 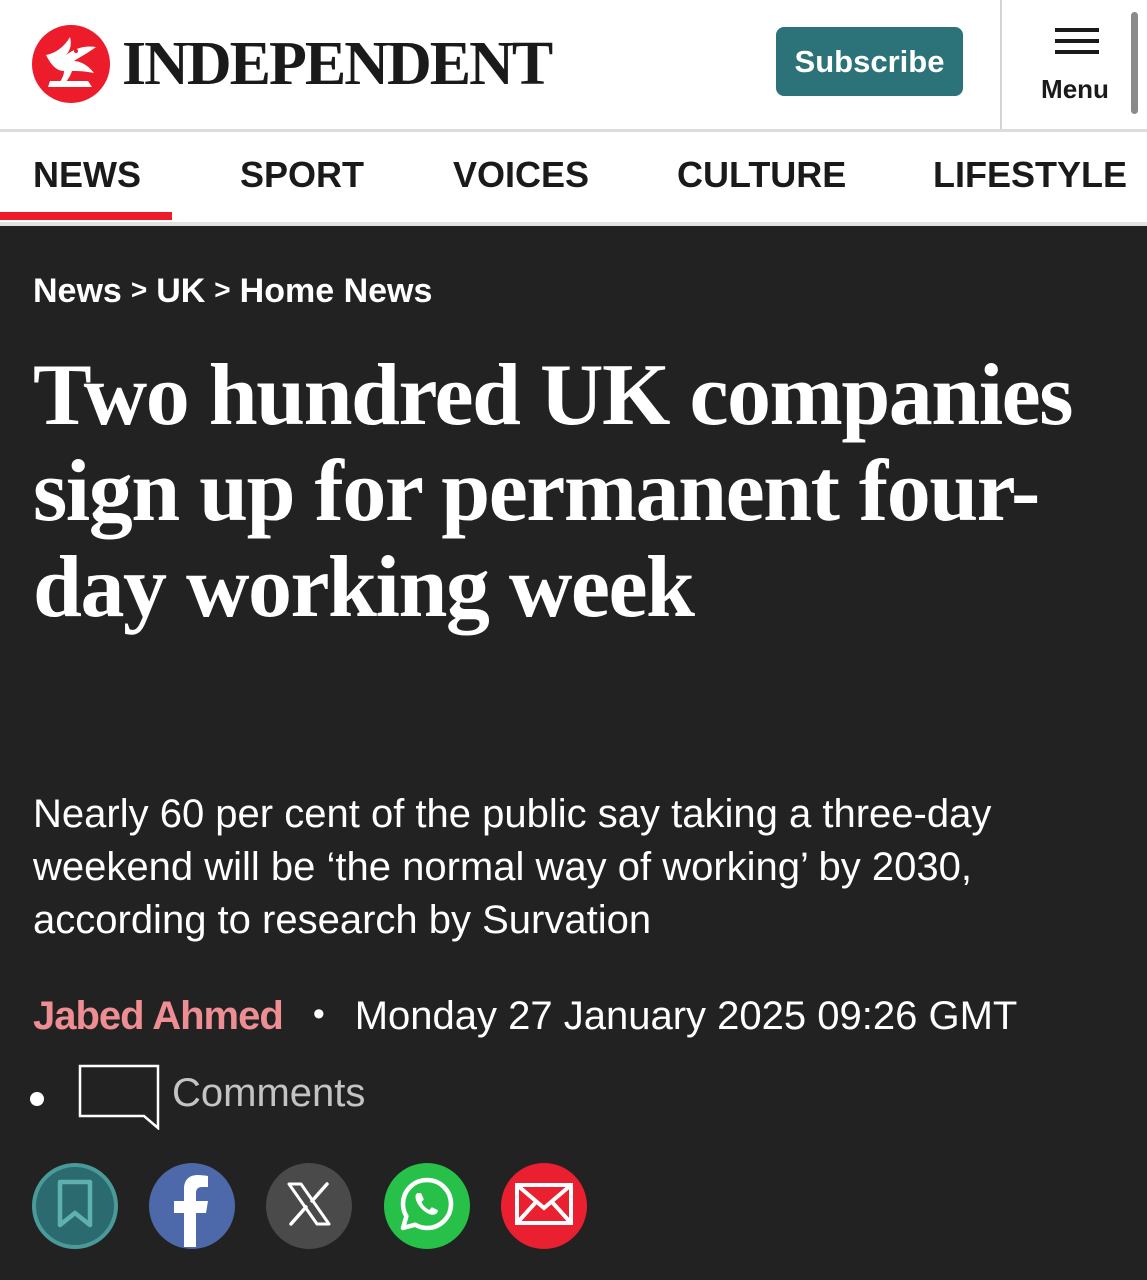 I want to click on comments-link: Comments, so click(x=198, y=1099).